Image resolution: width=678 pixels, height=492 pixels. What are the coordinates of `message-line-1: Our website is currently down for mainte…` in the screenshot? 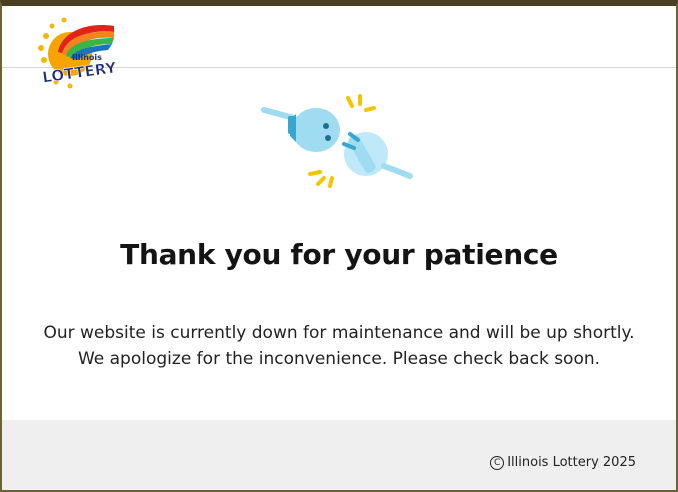 It's located at (339, 333).